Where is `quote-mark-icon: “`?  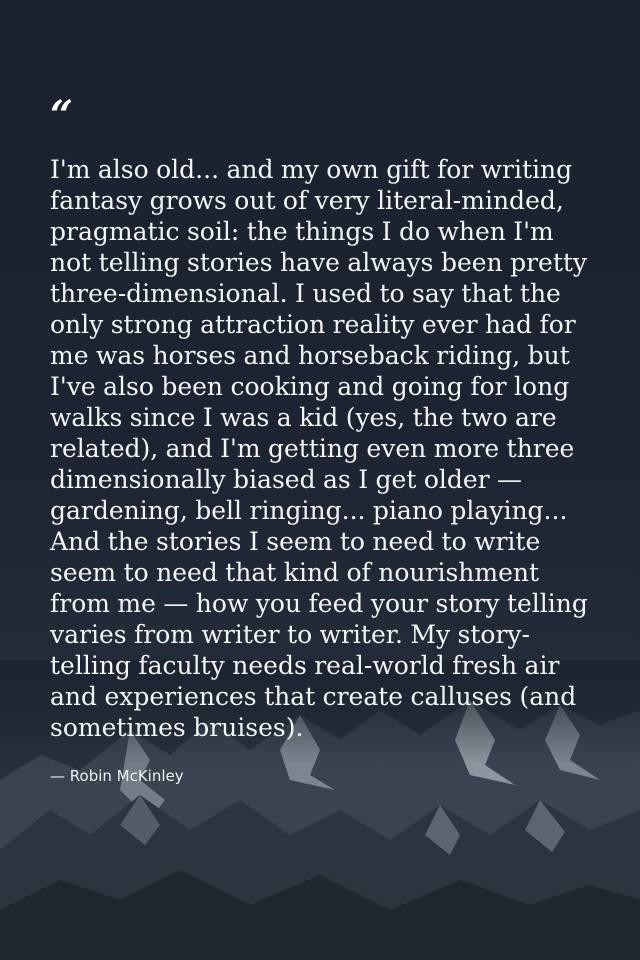
quote-mark-icon: “ is located at coordinates (62, 115).